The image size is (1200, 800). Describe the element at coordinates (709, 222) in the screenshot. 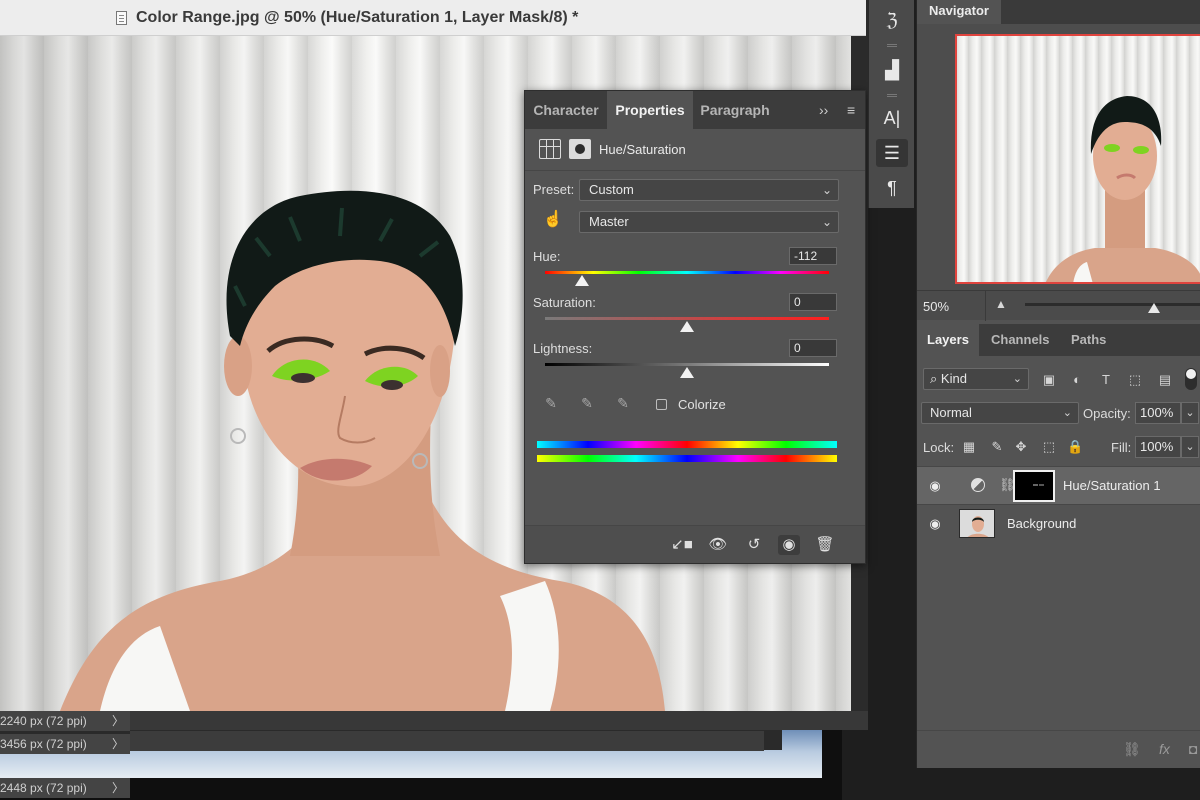

I see `channel-dropdown: Master ⌄` at that location.